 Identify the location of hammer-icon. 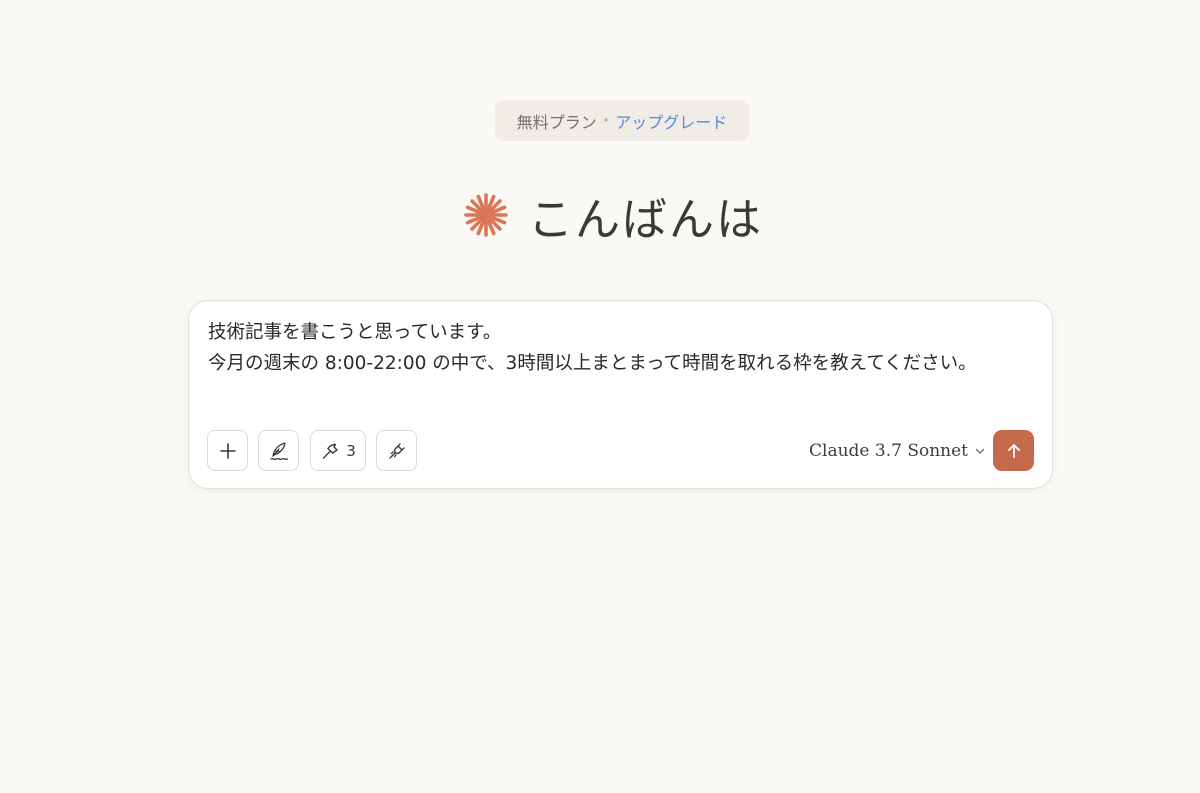
(330, 451).